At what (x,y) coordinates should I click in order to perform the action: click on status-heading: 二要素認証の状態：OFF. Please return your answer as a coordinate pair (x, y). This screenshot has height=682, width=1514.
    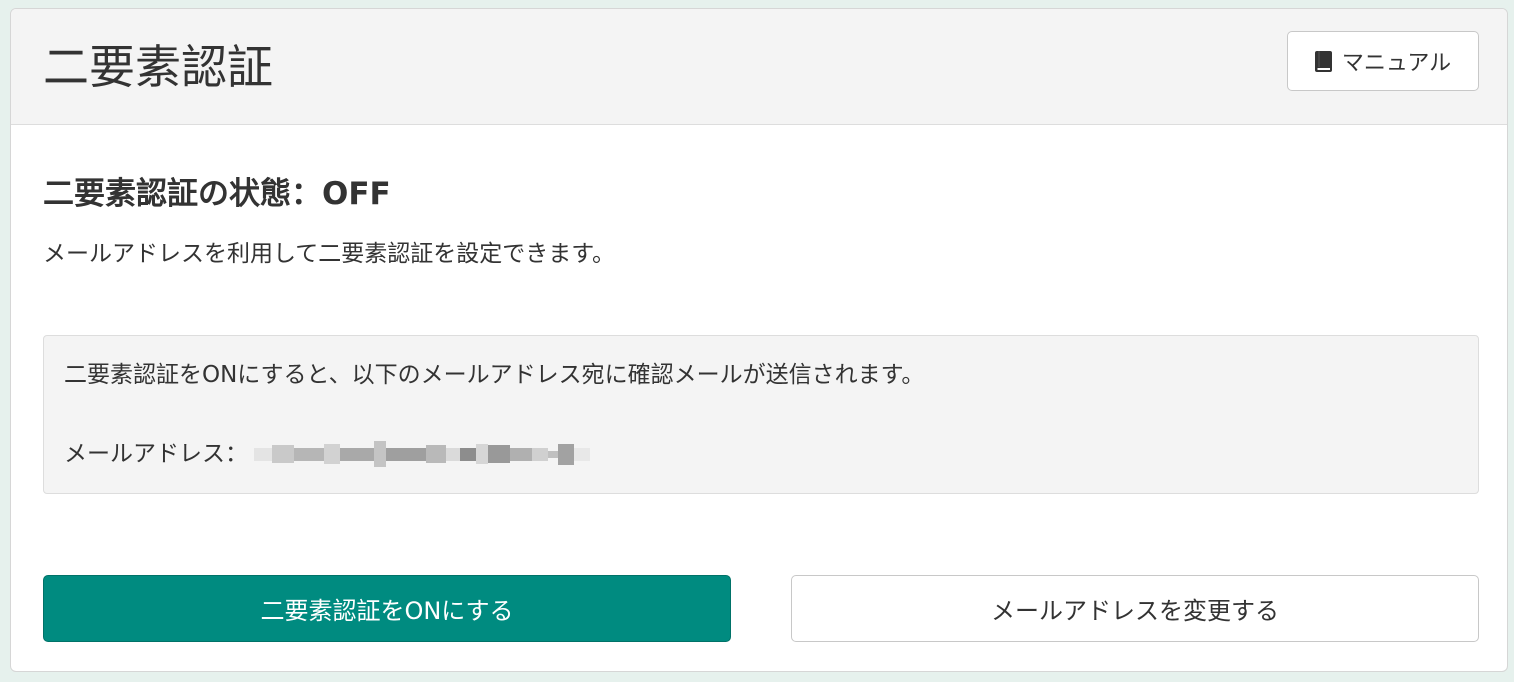
    Looking at the image, I should click on (217, 194).